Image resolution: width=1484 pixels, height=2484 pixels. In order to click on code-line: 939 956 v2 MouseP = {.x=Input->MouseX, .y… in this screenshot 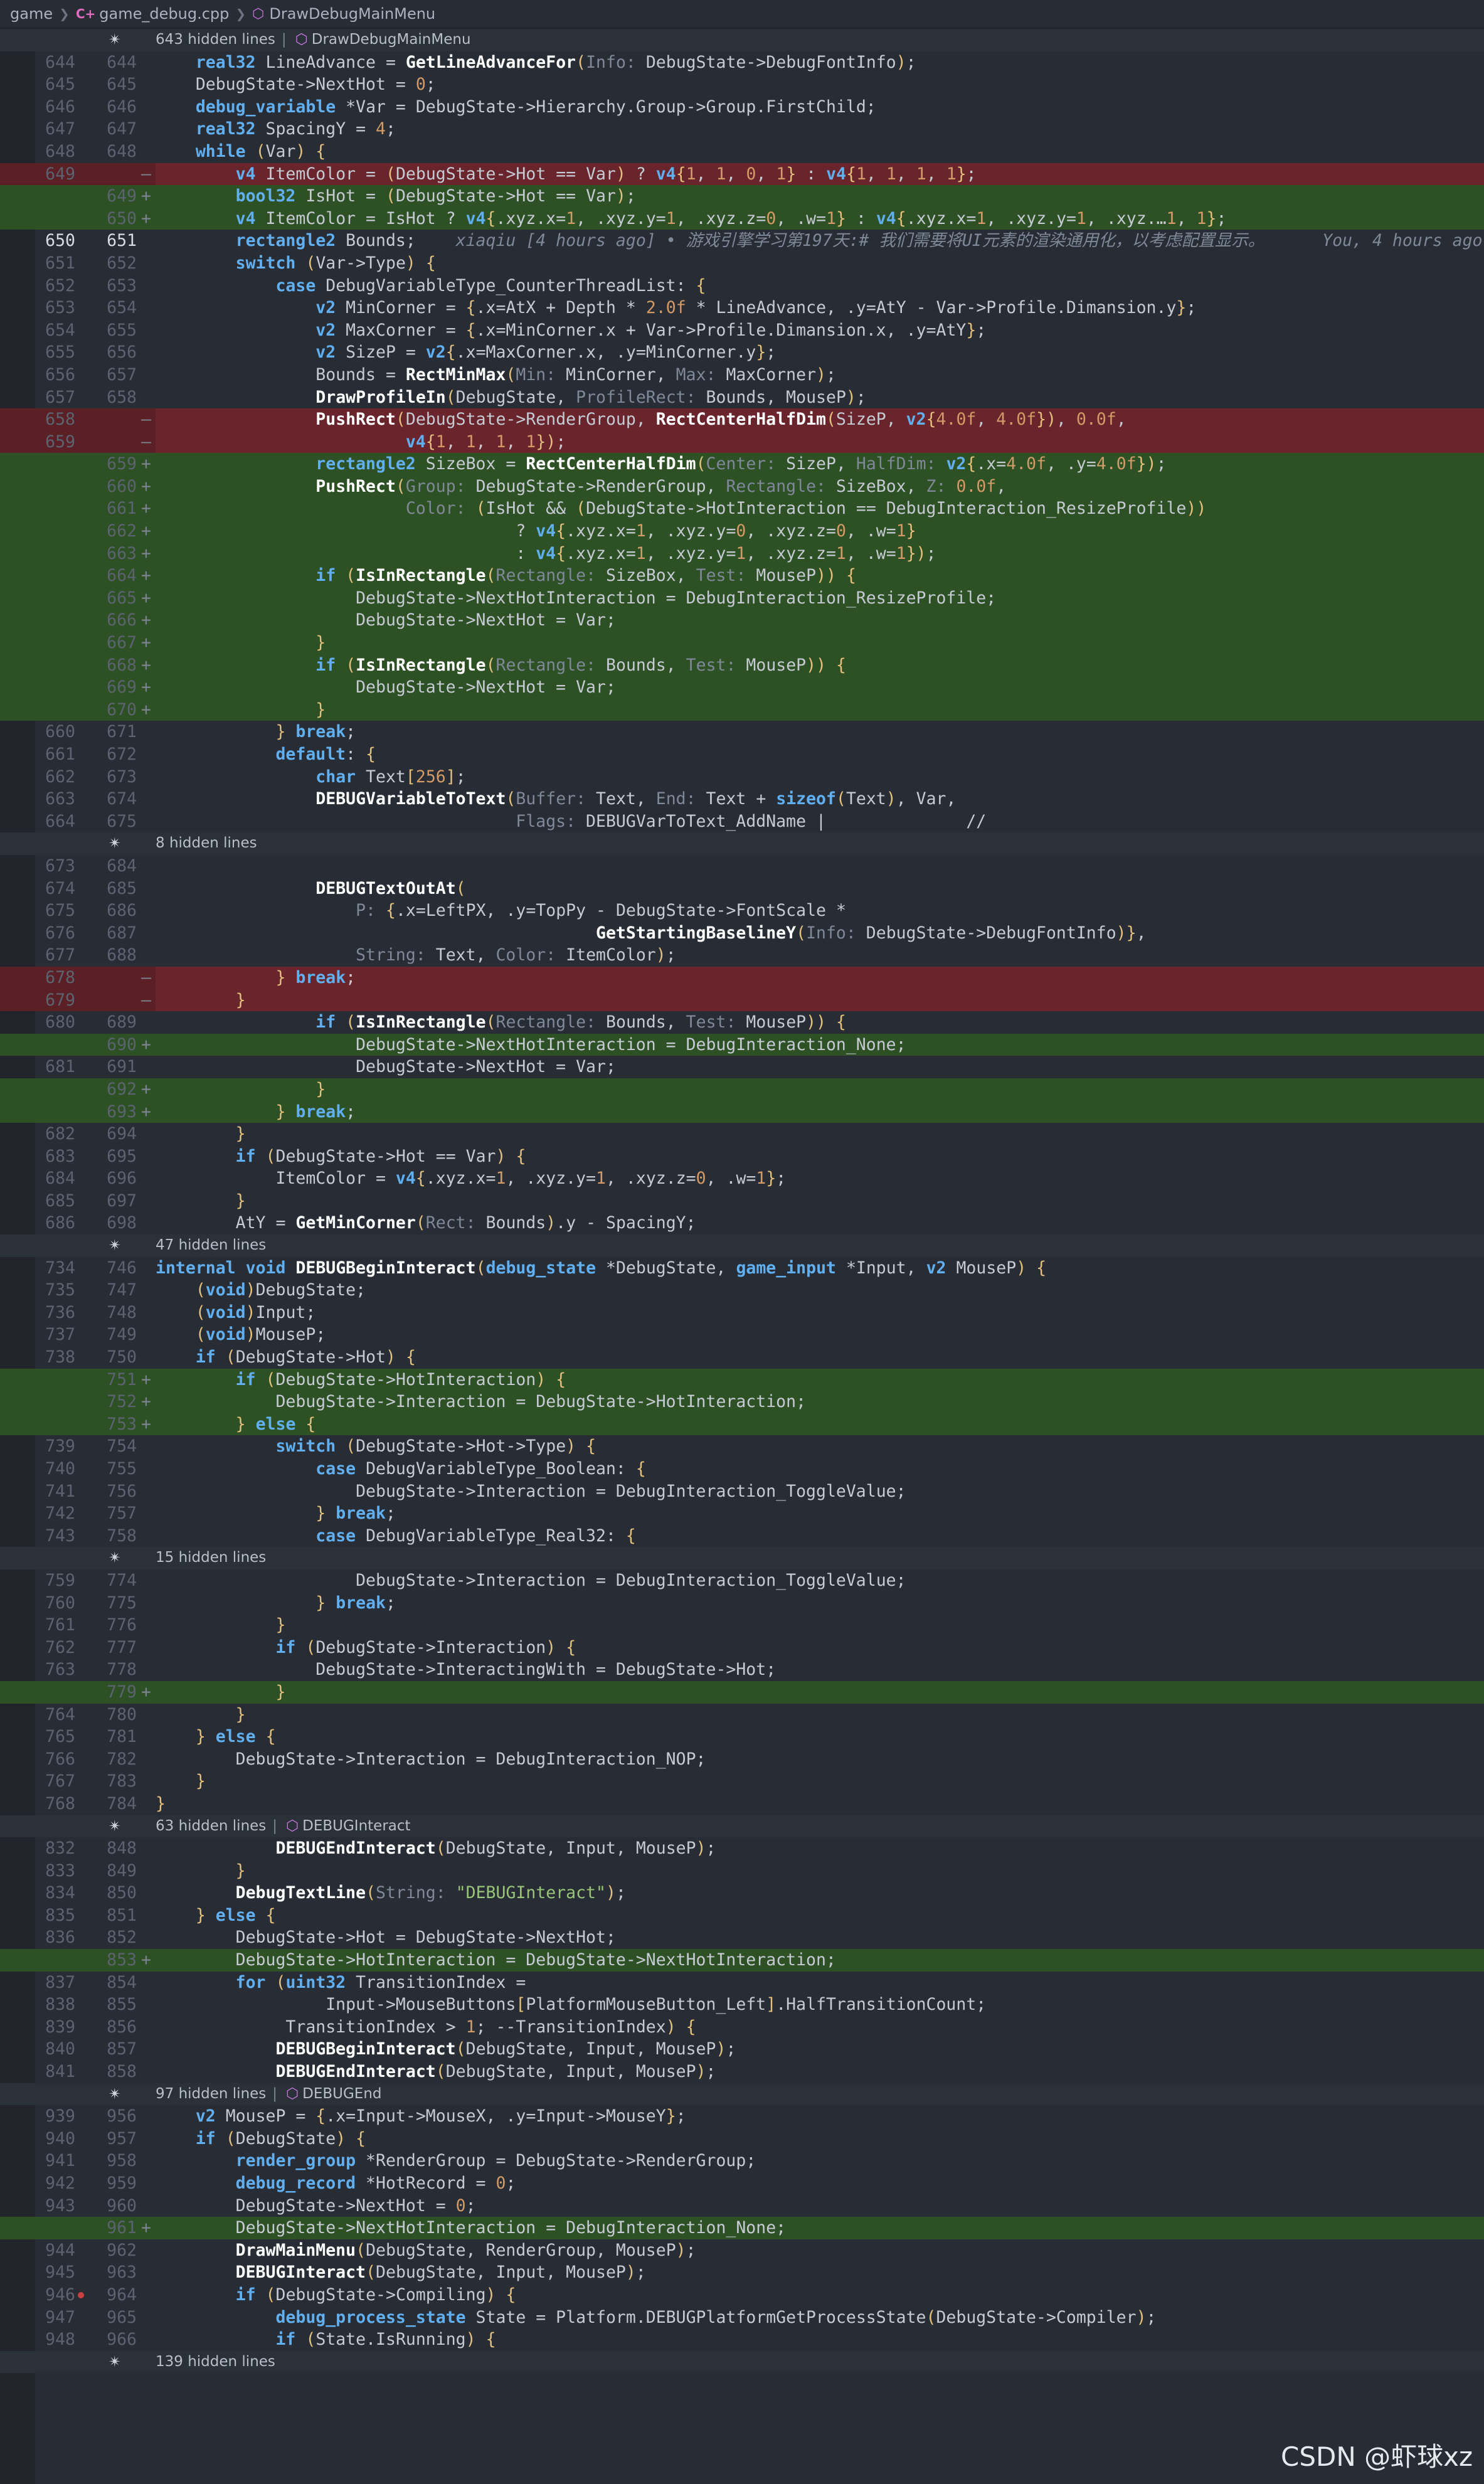, I will do `click(742, 2116)`.